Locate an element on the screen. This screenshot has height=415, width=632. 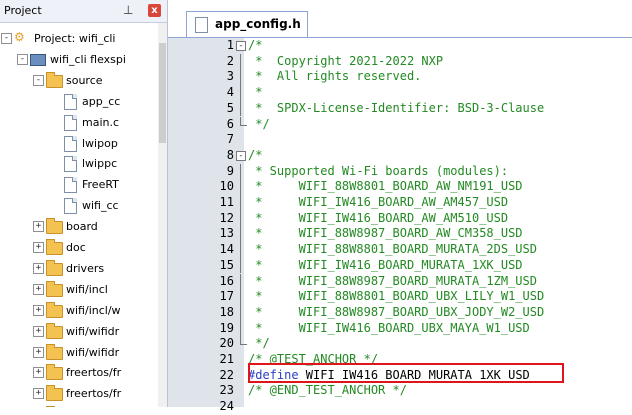
code-line: 6 */ is located at coordinates (400, 124).